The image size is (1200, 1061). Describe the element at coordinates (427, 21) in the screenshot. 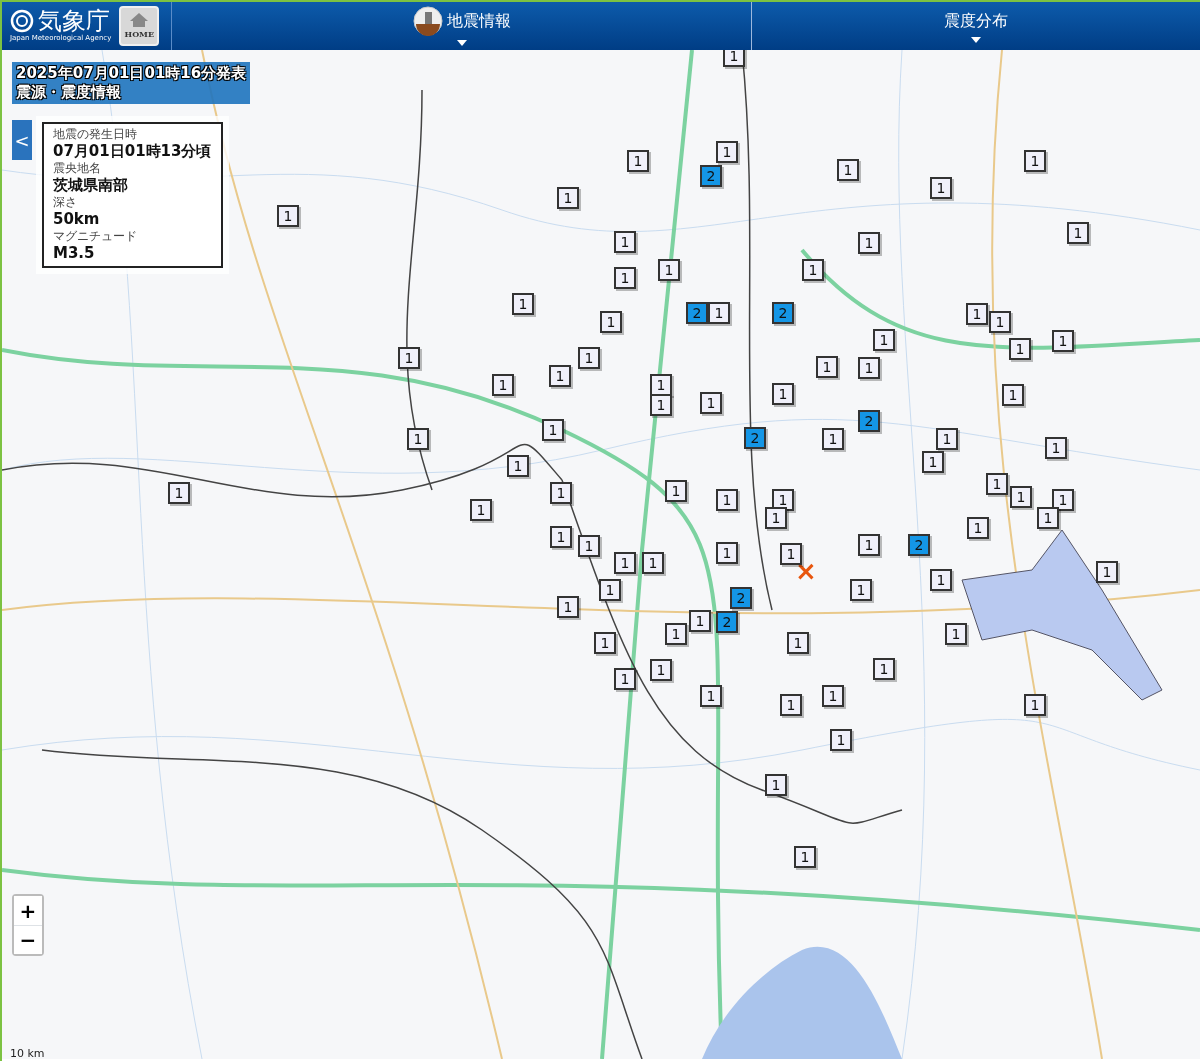

I see `building-icon` at that location.